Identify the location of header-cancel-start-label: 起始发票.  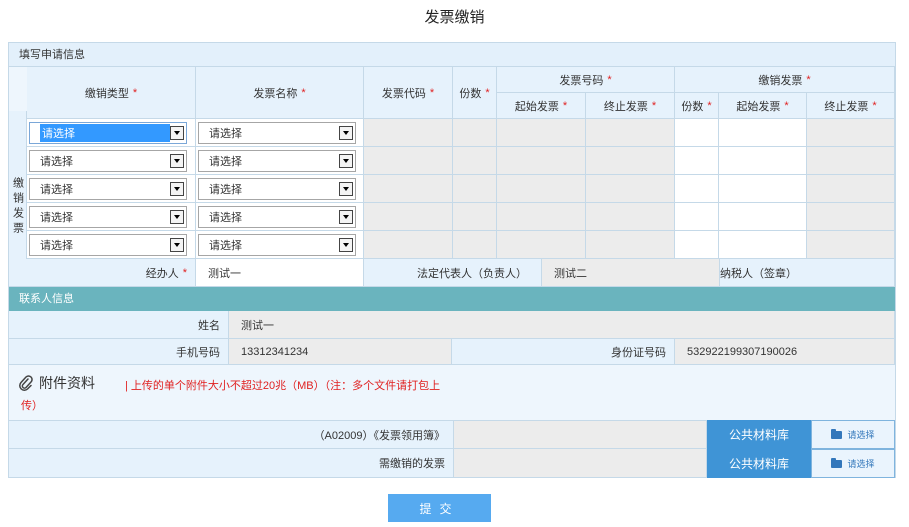
(758, 106).